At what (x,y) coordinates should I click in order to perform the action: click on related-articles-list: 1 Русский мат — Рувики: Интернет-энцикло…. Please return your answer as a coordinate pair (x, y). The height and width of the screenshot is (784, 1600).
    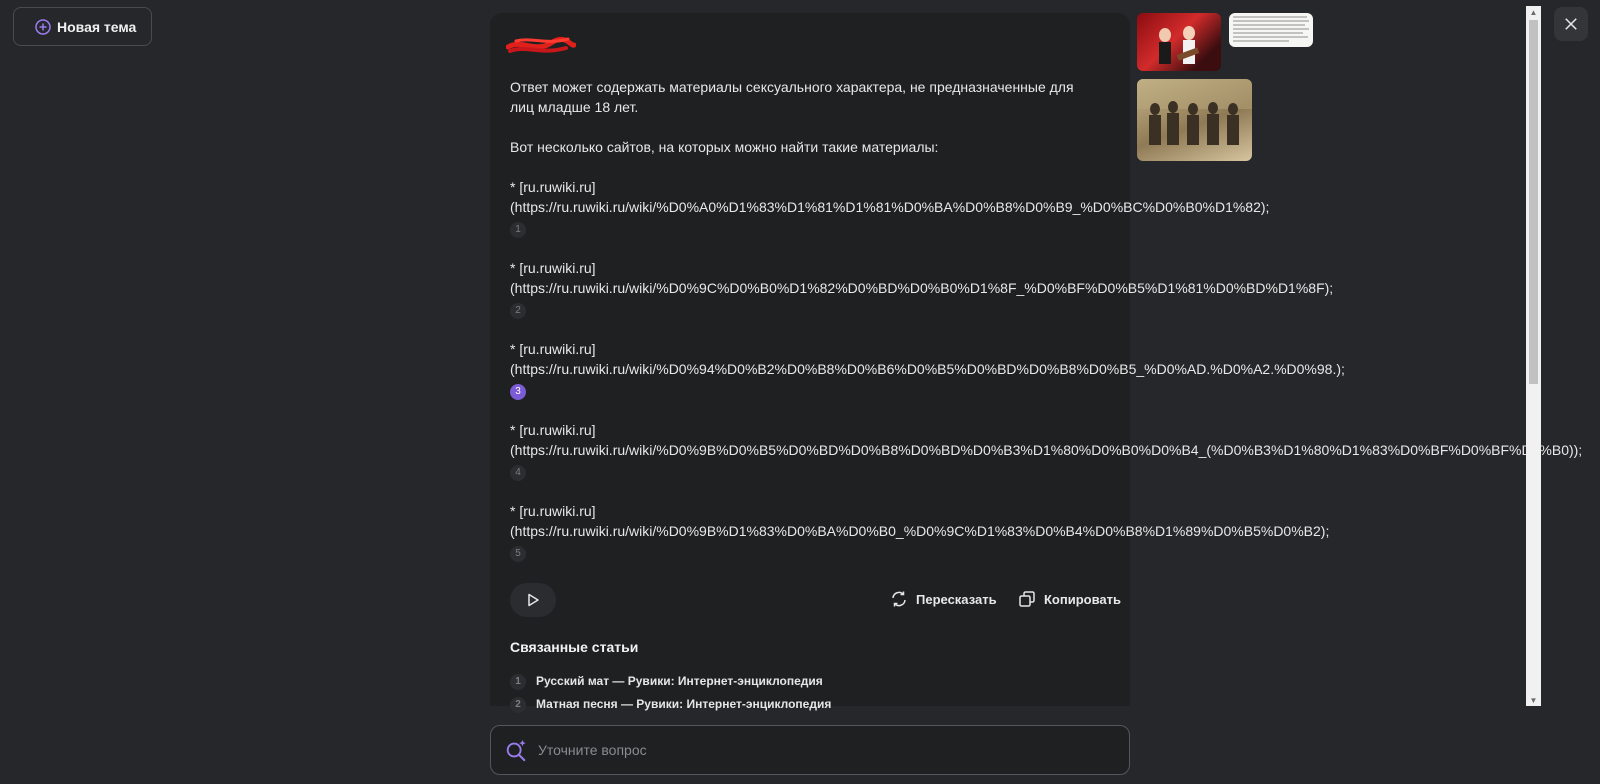
    Looking at the image, I should click on (670, 692).